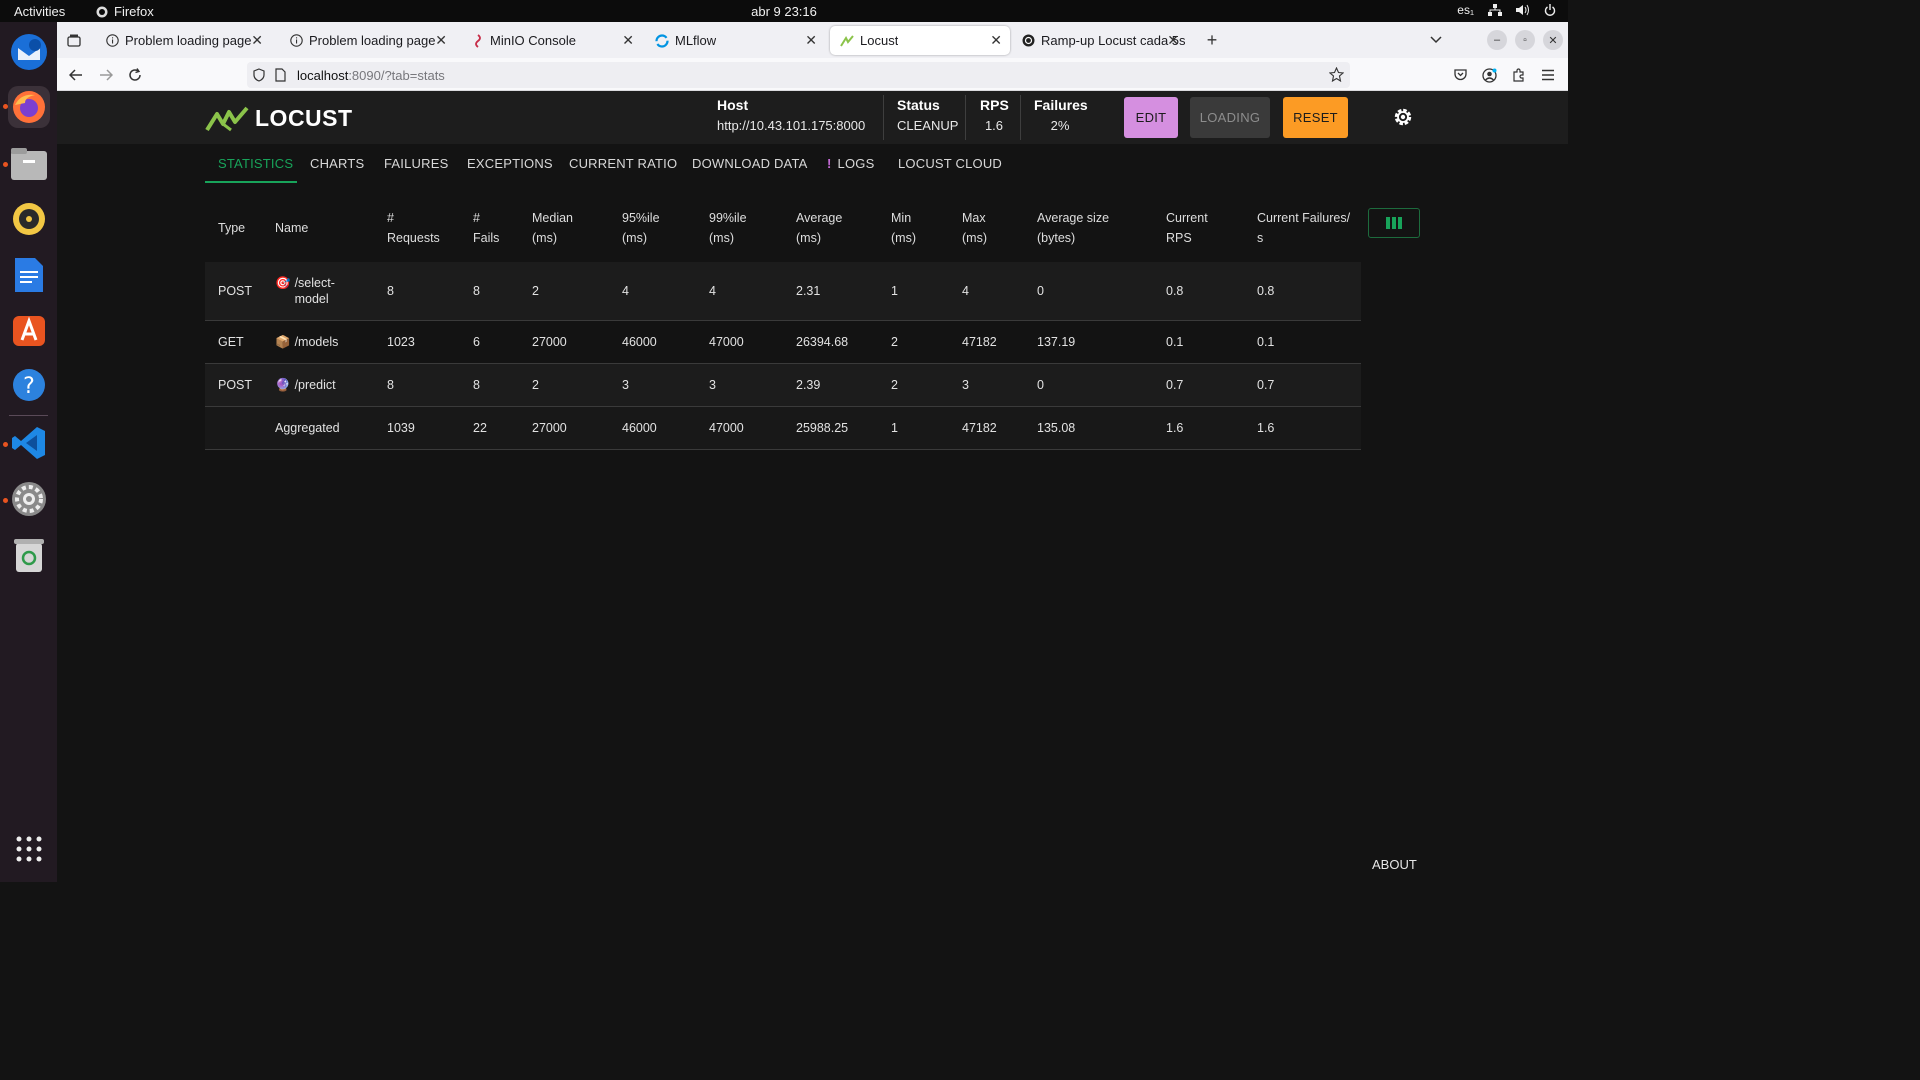  What do you see at coordinates (1266, 342) in the screenshot?
I see `cell-current-failures: 0.1` at bounding box center [1266, 342].